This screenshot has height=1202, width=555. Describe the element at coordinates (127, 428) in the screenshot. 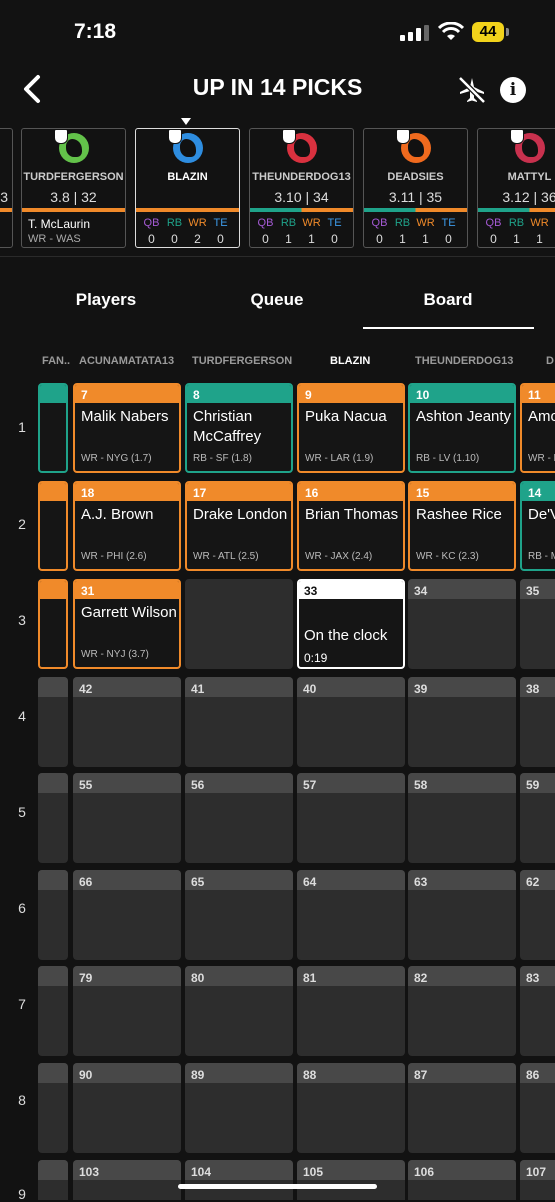

I see `pick-cell: 7 Malik Nabers WR - NYG (1.7)` at that location.